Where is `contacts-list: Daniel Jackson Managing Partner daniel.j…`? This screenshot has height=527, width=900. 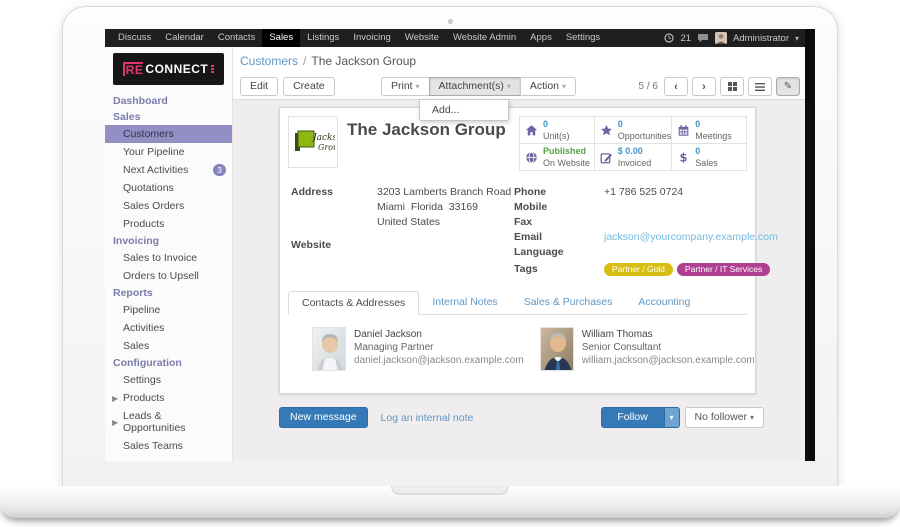
contacts-list: Daniel Jackson Managing Partner daniel.j… is located at coordinates (521, 350).